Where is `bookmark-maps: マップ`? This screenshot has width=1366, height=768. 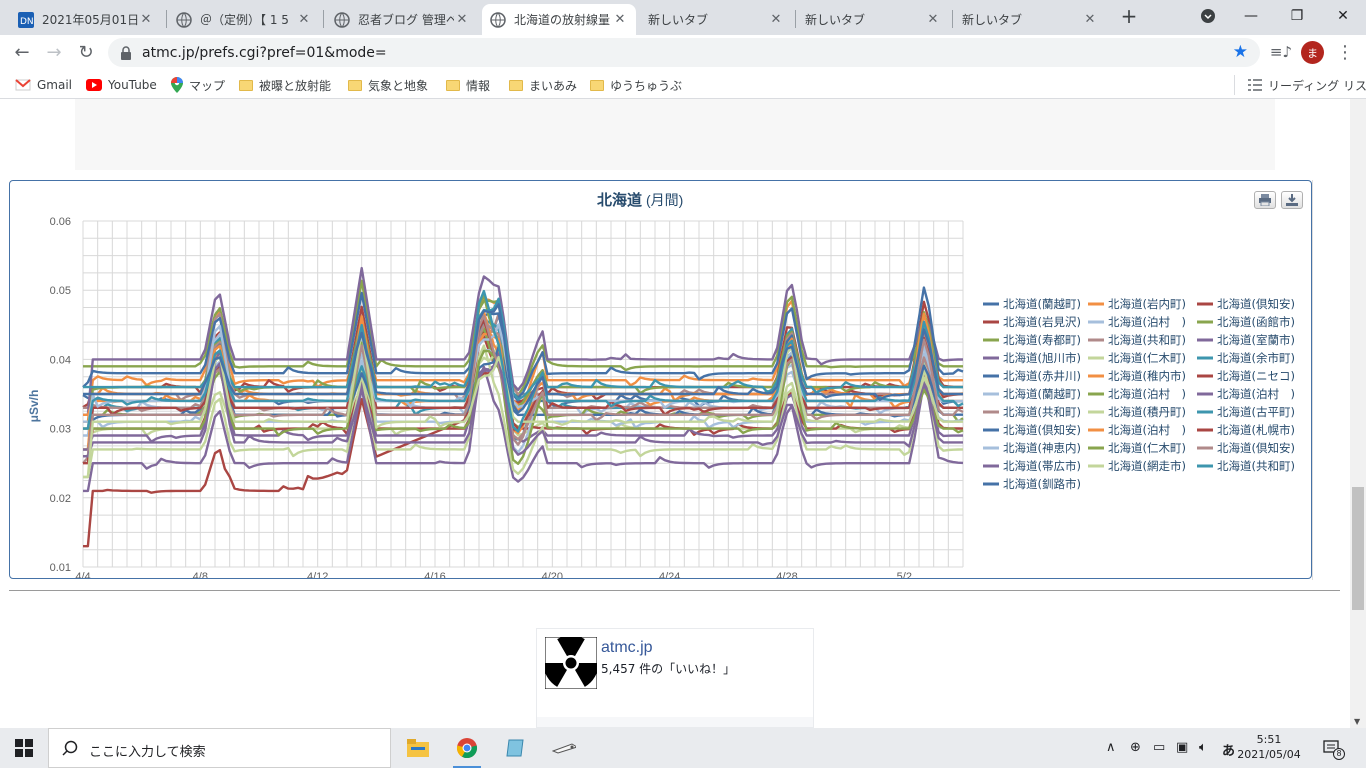
bookmark-maps: マップ is located at coordinates (198, 85).